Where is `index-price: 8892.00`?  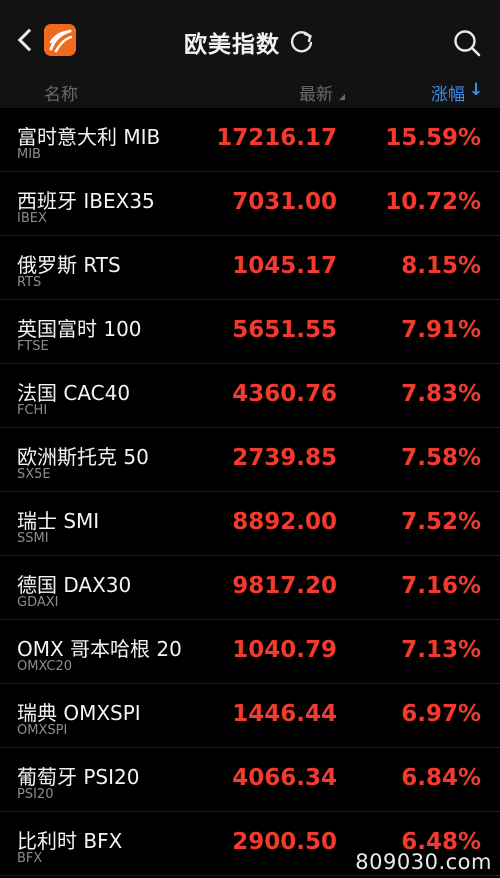 index-price: 8892.00 is located at coordinates (284, 522).